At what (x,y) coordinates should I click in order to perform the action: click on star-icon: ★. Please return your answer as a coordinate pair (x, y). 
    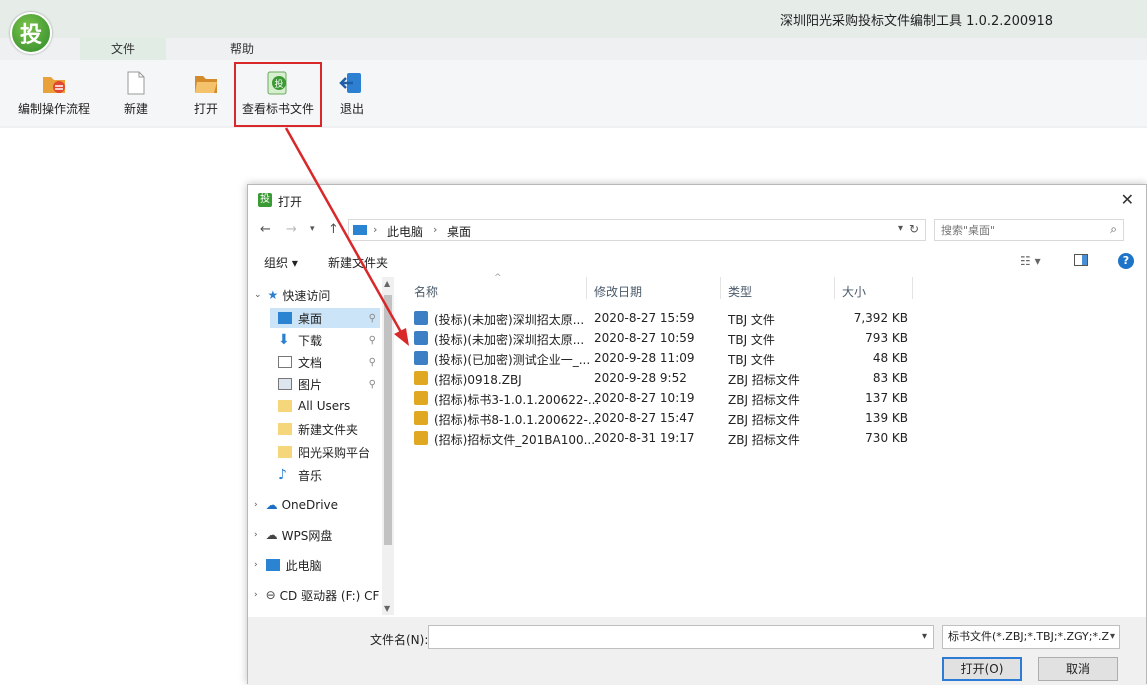
    Looking at the image, I should click on (273, 295).